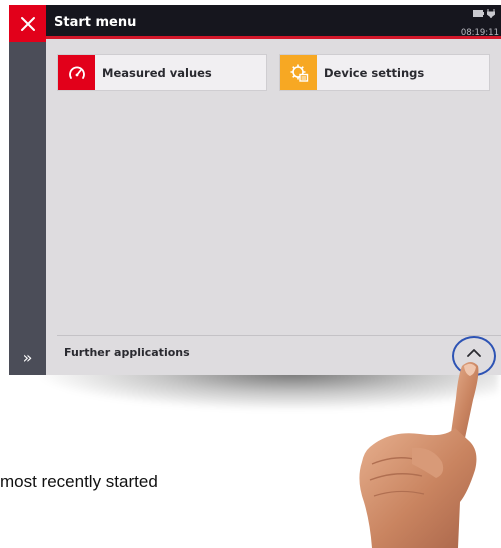  What do you see at coordinates (298, 72) in the screenshot?
I see `settings-gear-icon` at bounding box center [298, 72].